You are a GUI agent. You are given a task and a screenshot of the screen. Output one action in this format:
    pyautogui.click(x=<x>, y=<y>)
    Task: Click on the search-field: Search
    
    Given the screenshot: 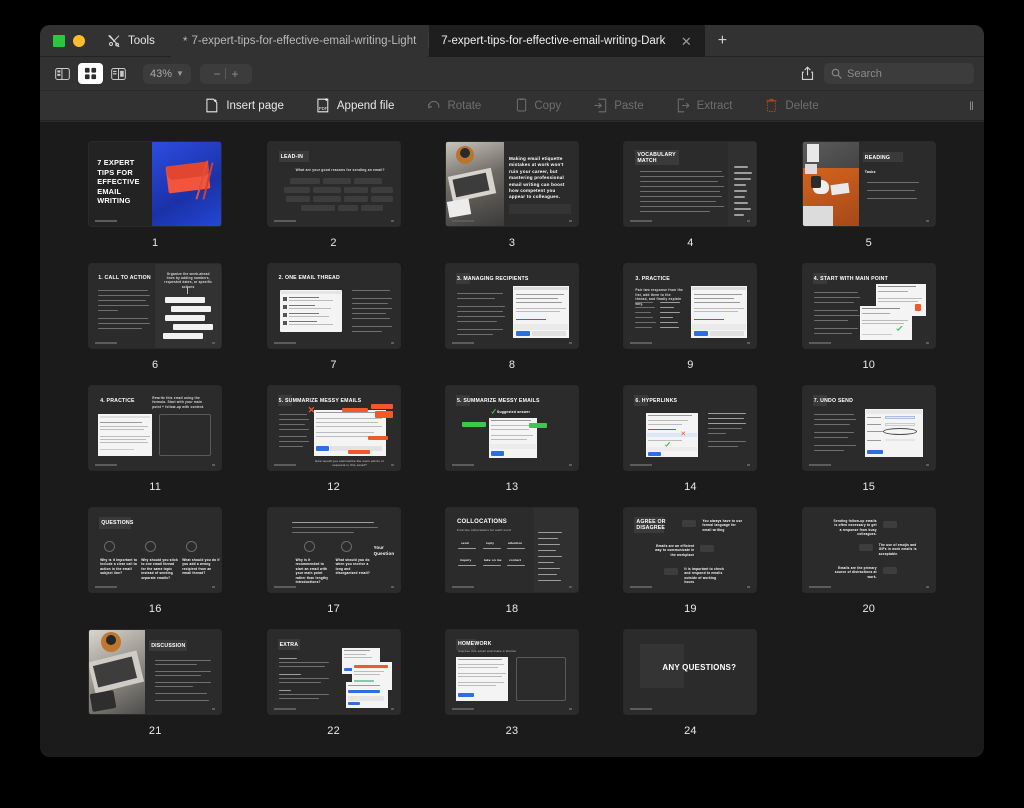 What is the action you would take?
    pyautogui.click(x=899, y=73)
    